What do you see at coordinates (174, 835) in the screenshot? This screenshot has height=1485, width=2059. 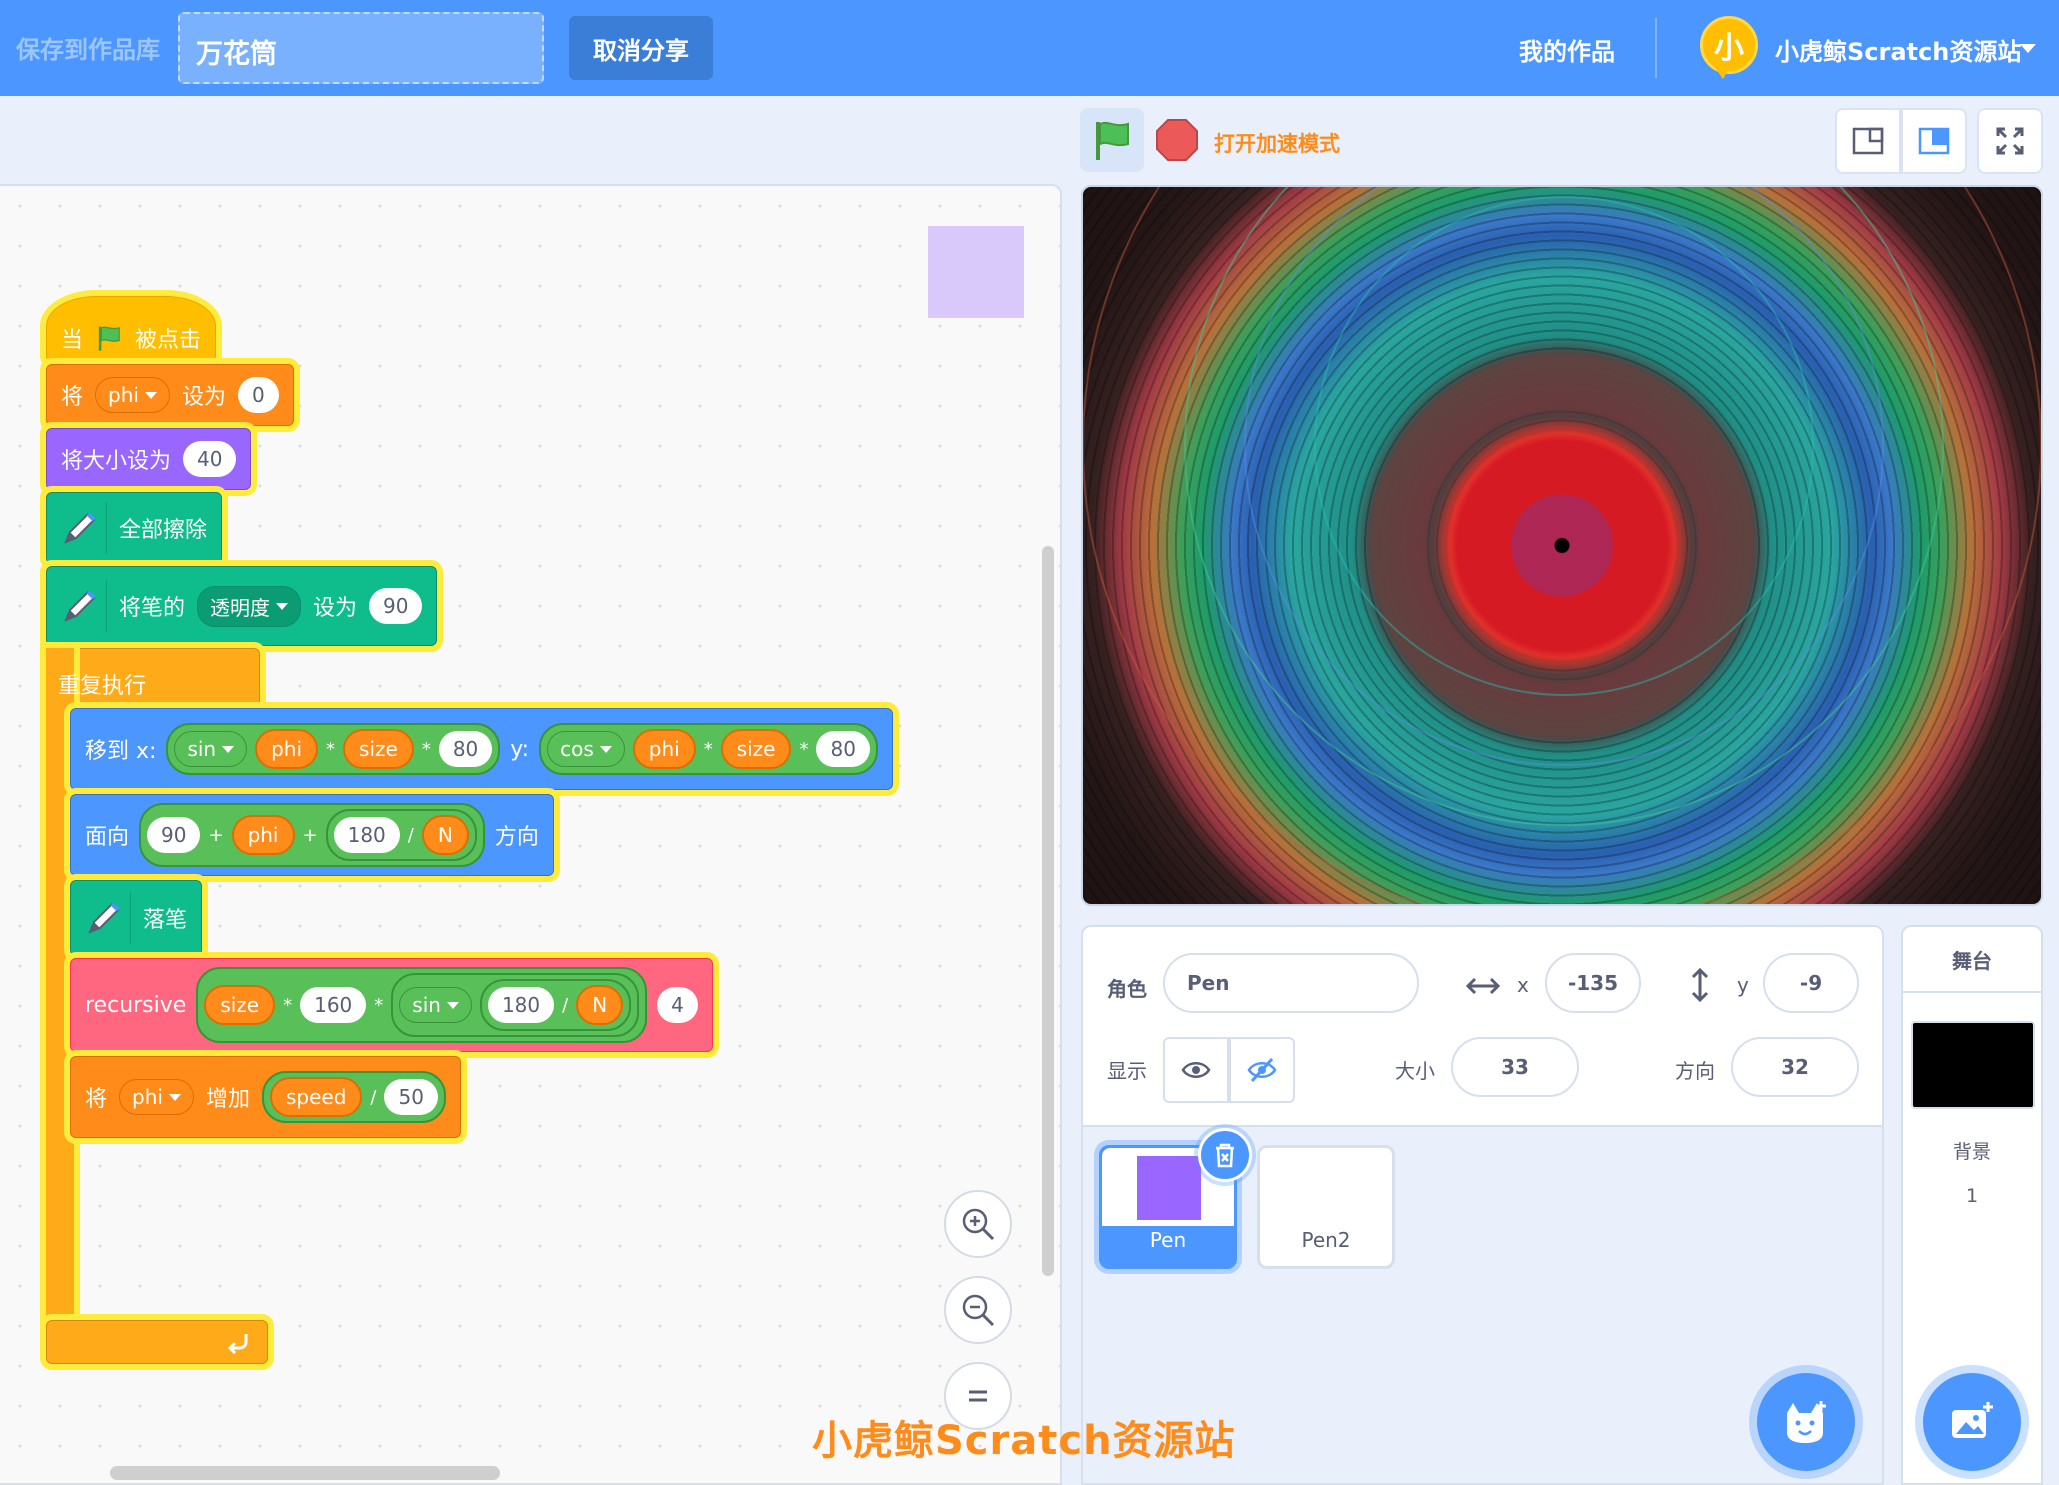 I see `number-input: 90` at bounding box center [174, 835].